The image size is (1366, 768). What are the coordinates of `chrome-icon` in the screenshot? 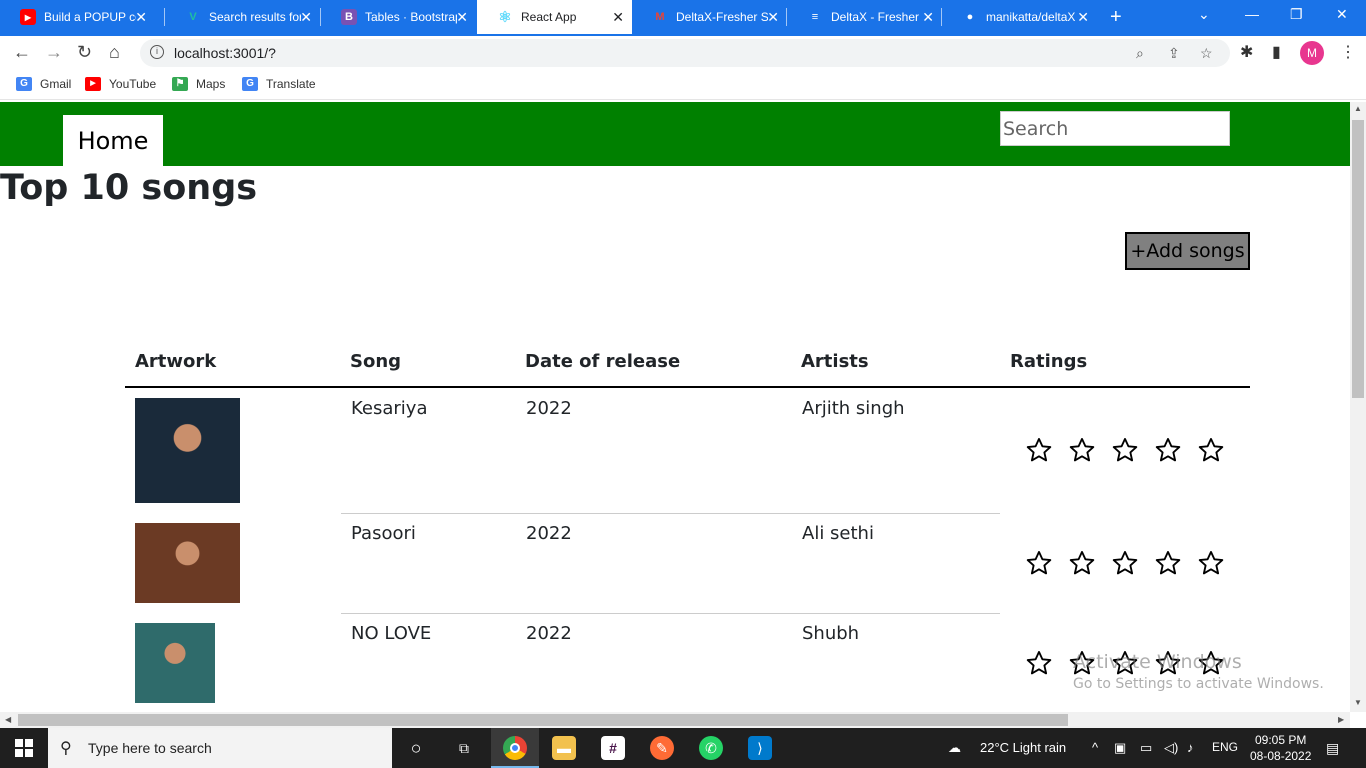 It's located at (515, 748).